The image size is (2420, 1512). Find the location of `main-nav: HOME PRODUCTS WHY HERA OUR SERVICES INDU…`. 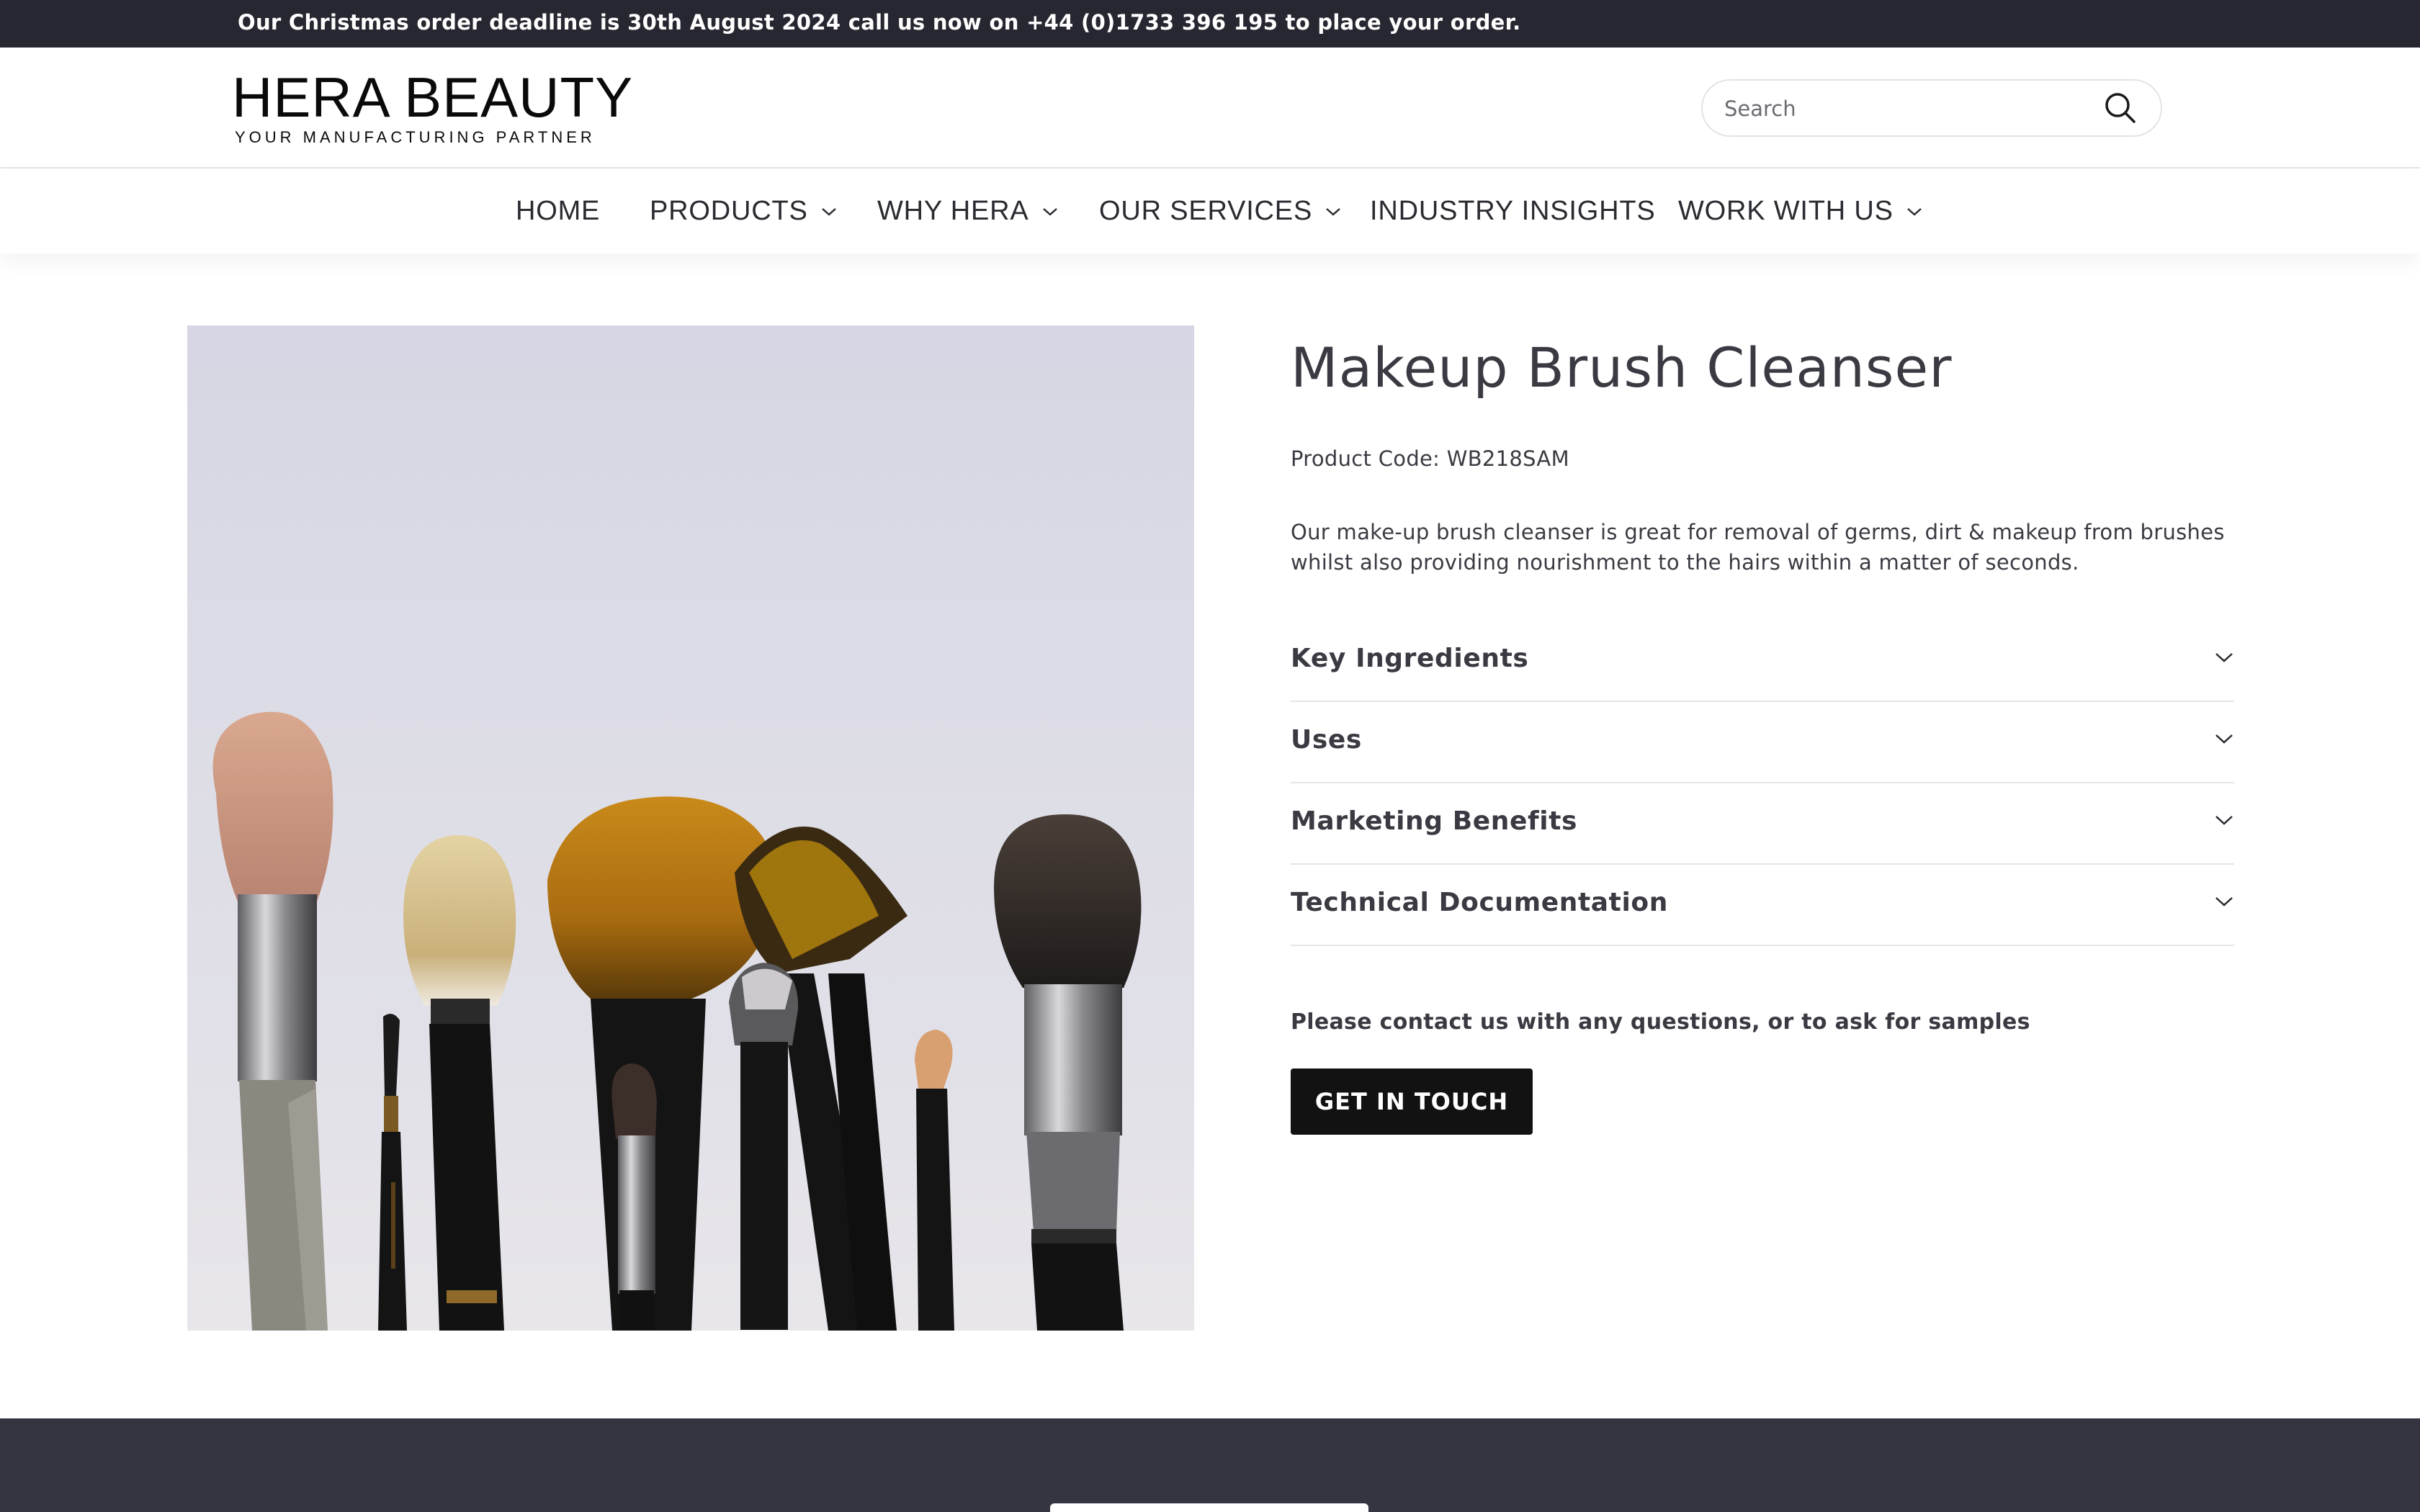

main-nav: HOME PRODUCTS WHY HERA OUR SERVICES INDU… is located at coordinates (1210, 211).